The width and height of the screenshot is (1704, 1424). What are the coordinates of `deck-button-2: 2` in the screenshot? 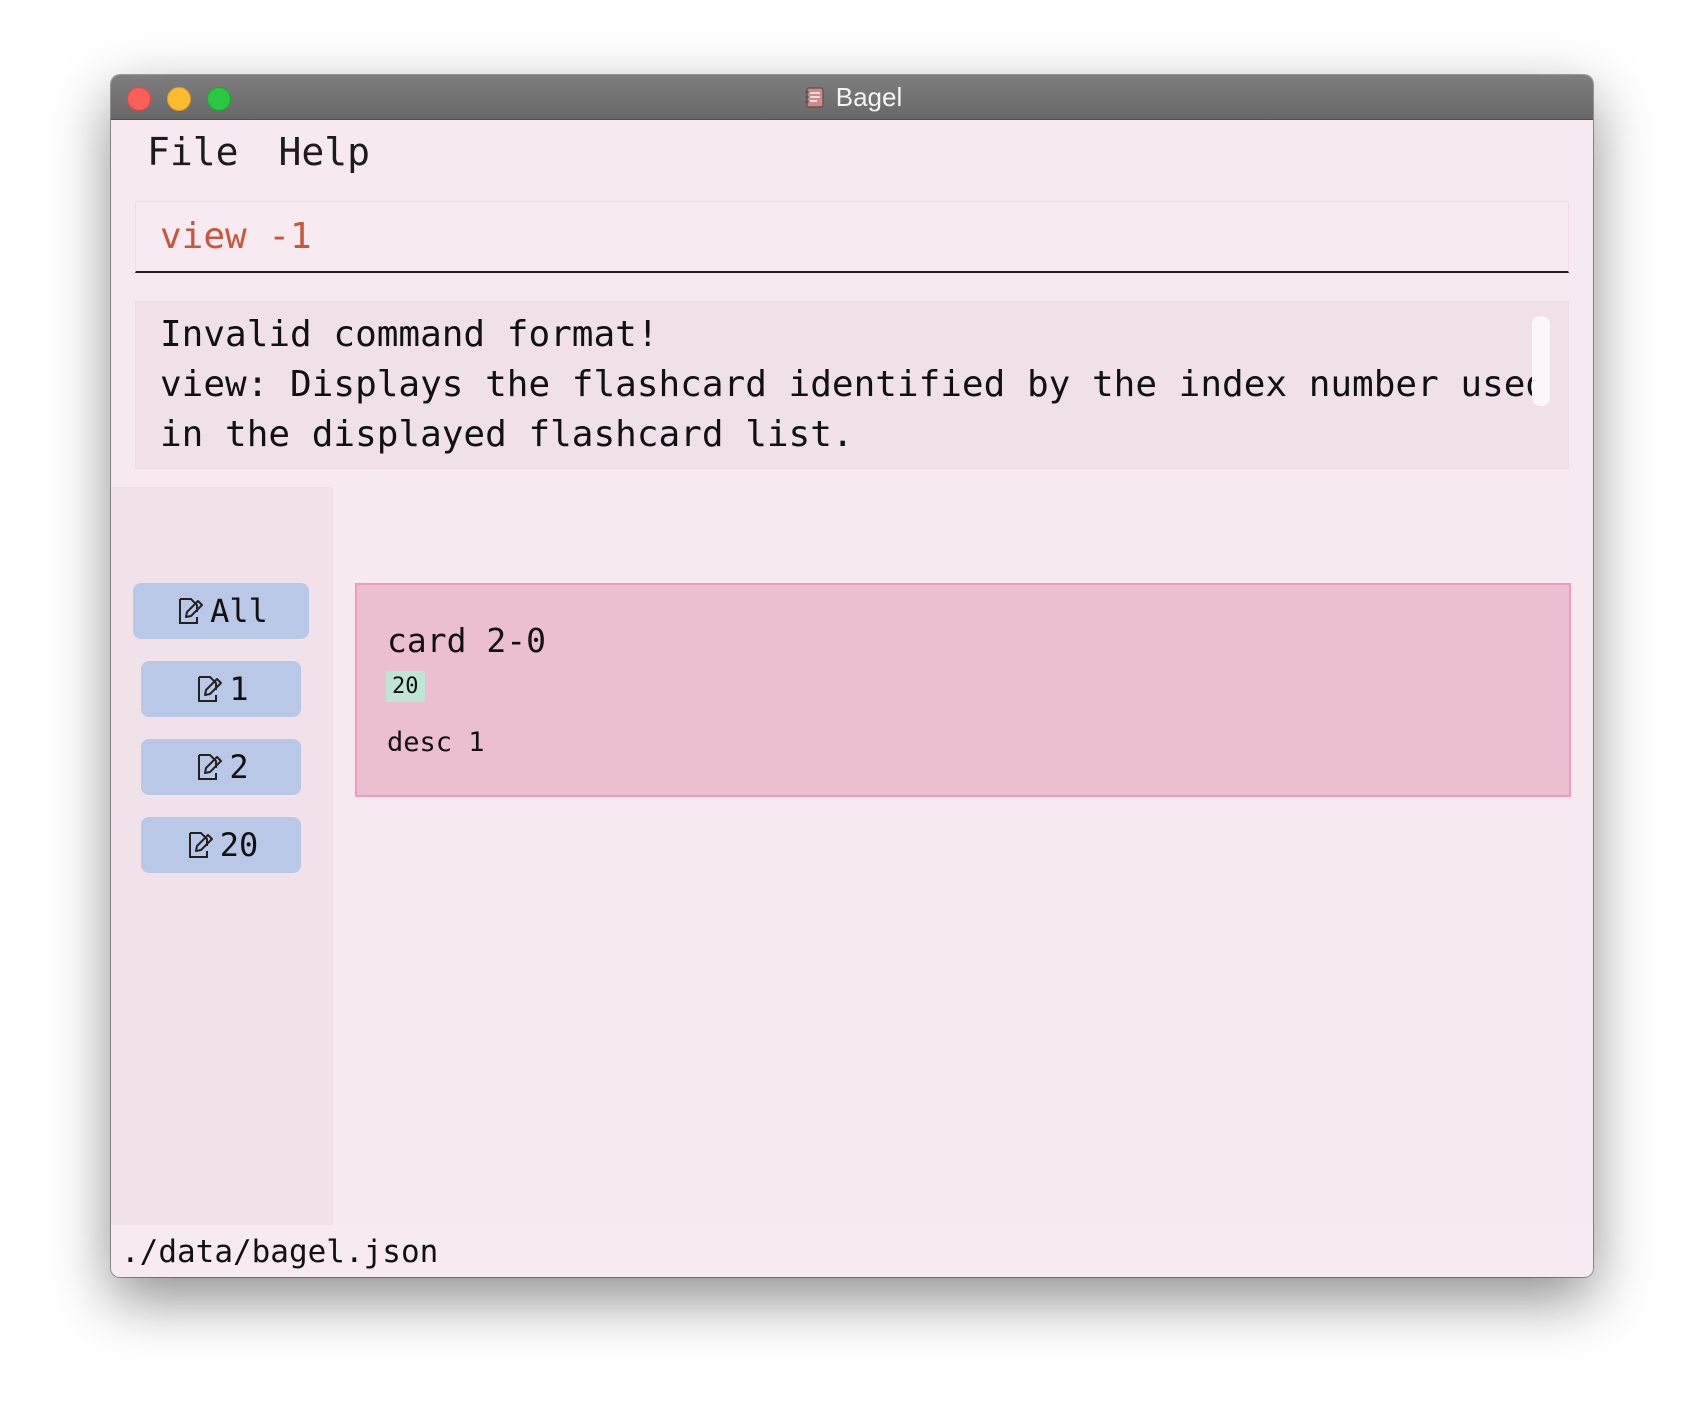 It's located at (221, 767).